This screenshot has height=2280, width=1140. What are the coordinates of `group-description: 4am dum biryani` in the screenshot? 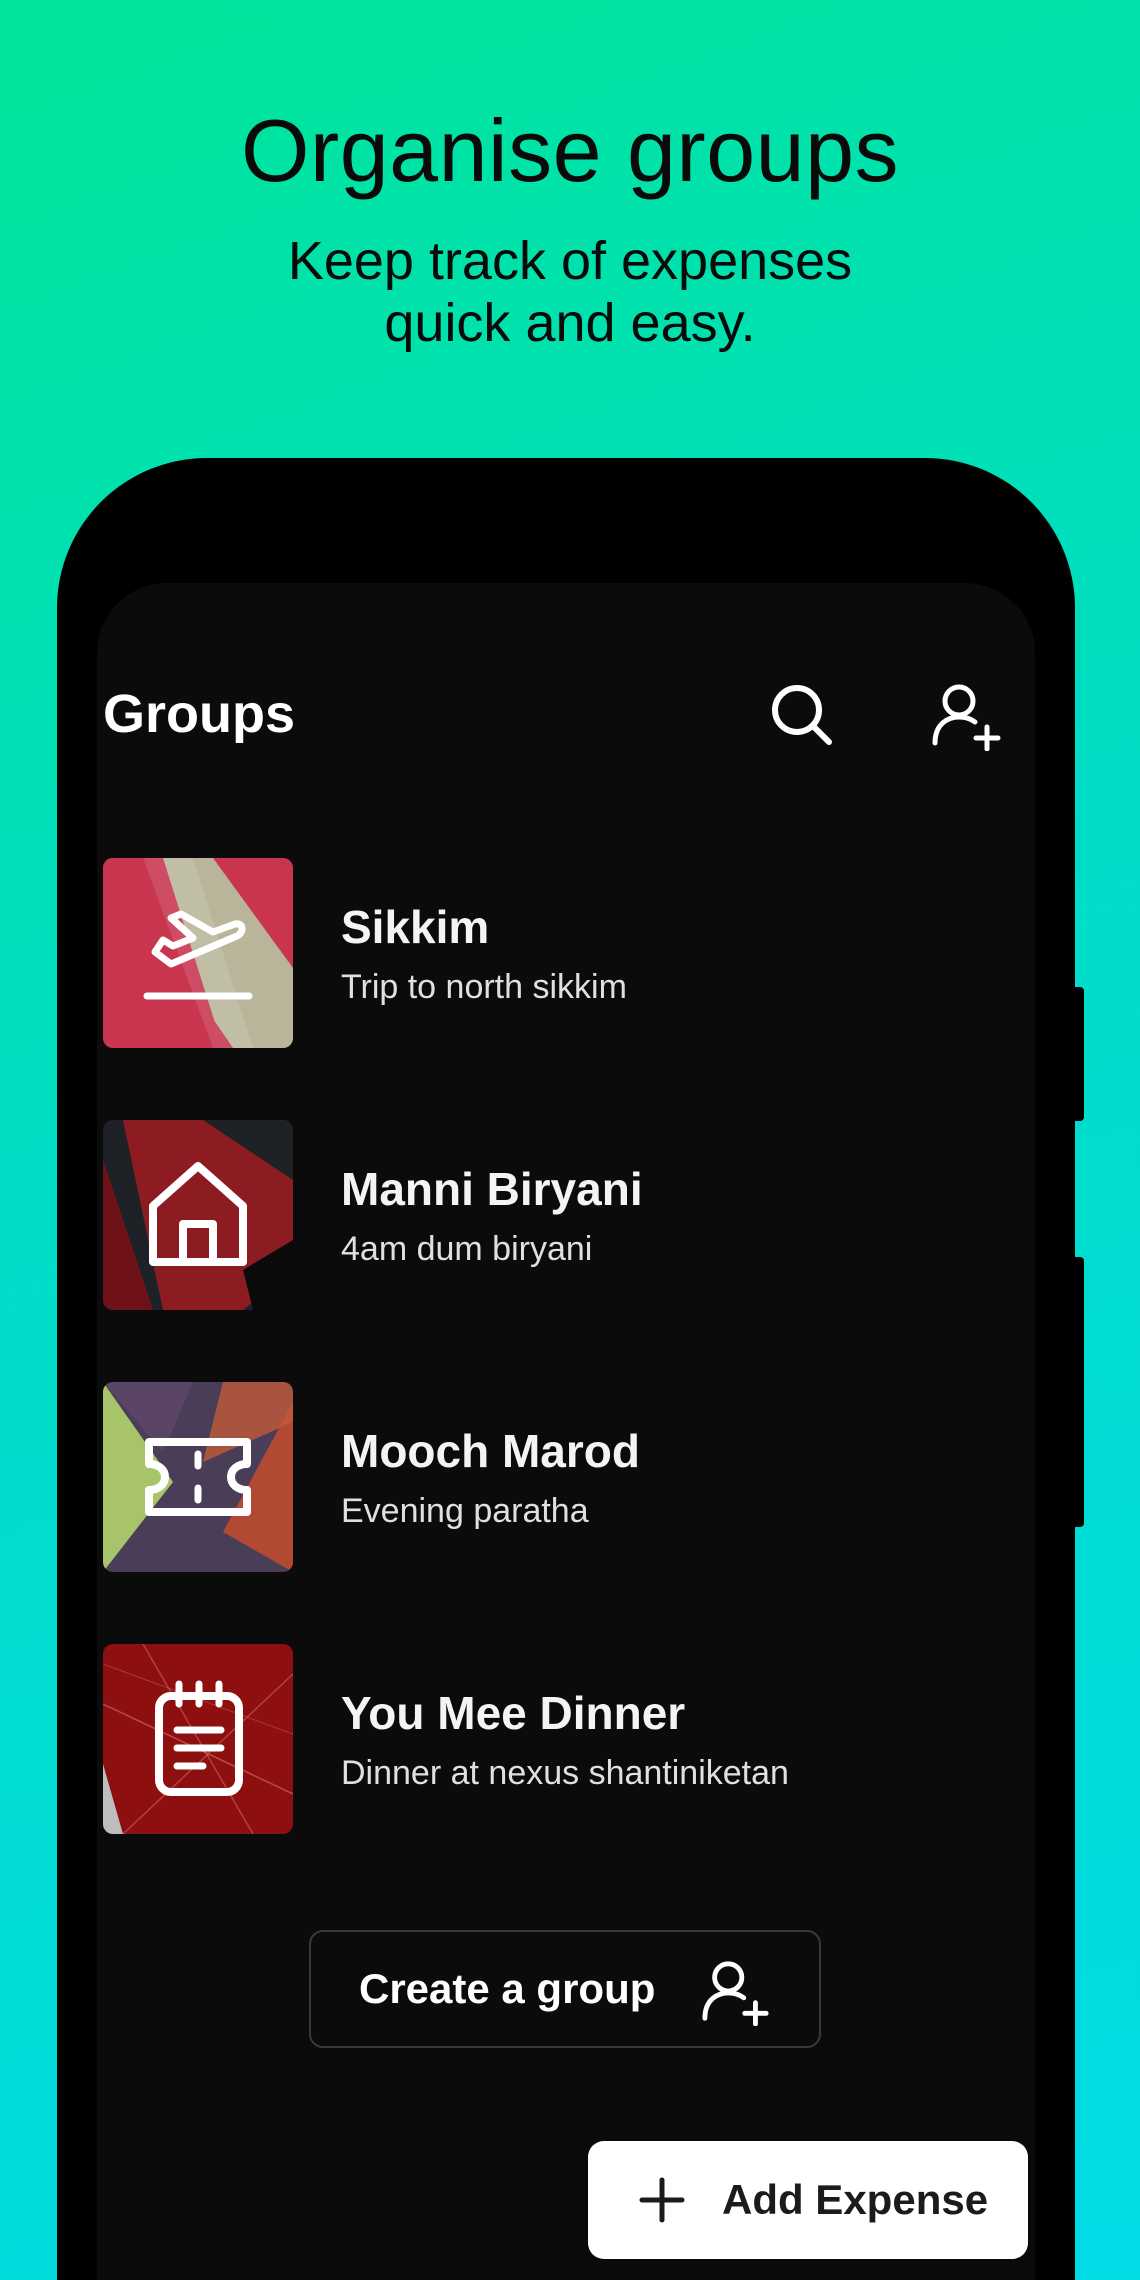 It's located at (467, 1249).